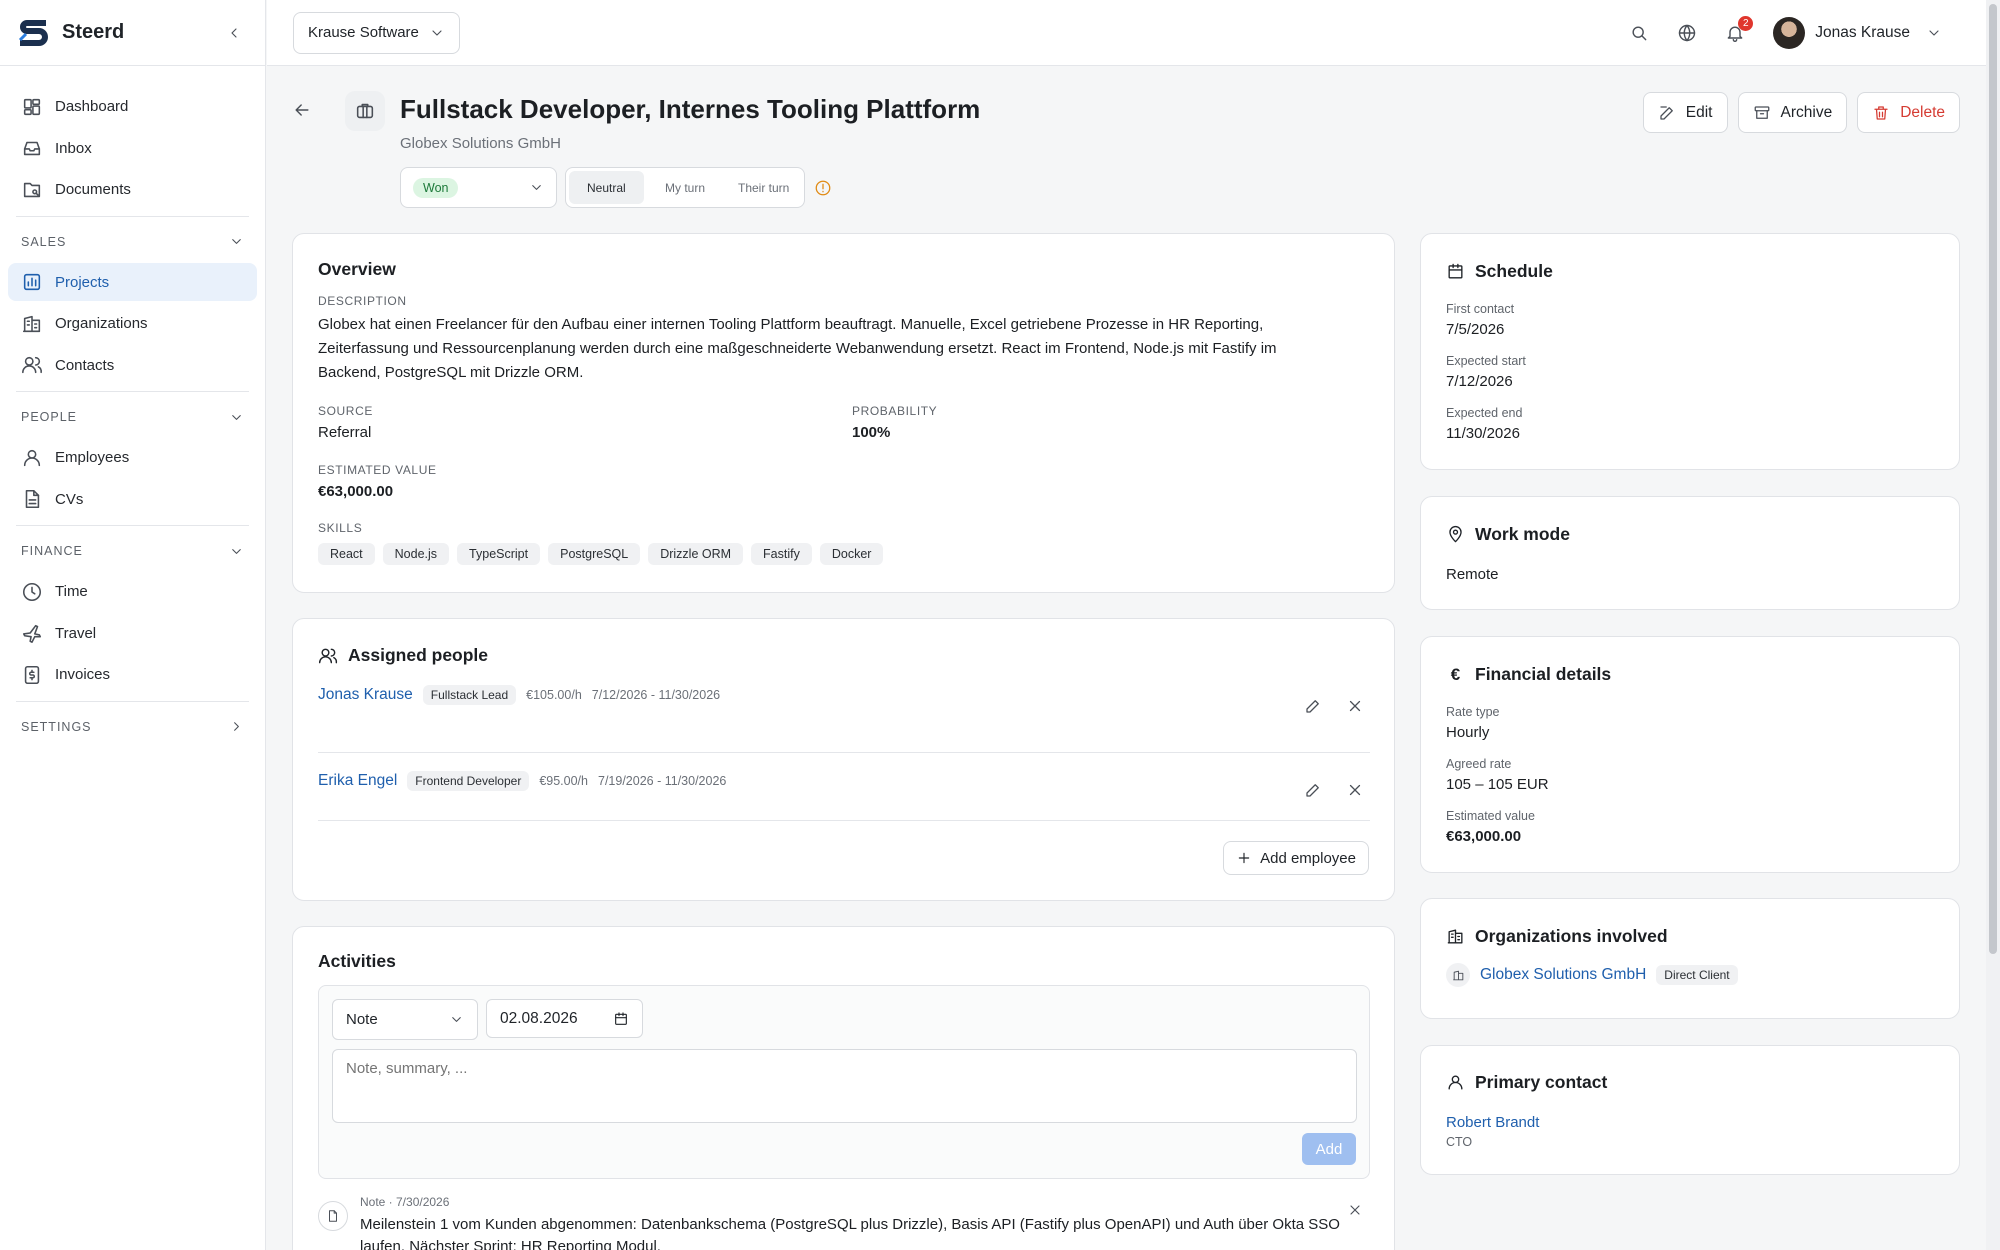 The height and width of the screenshot is (1250, 2000). I want to click on notifications-button: 2, so click(1739, 29).